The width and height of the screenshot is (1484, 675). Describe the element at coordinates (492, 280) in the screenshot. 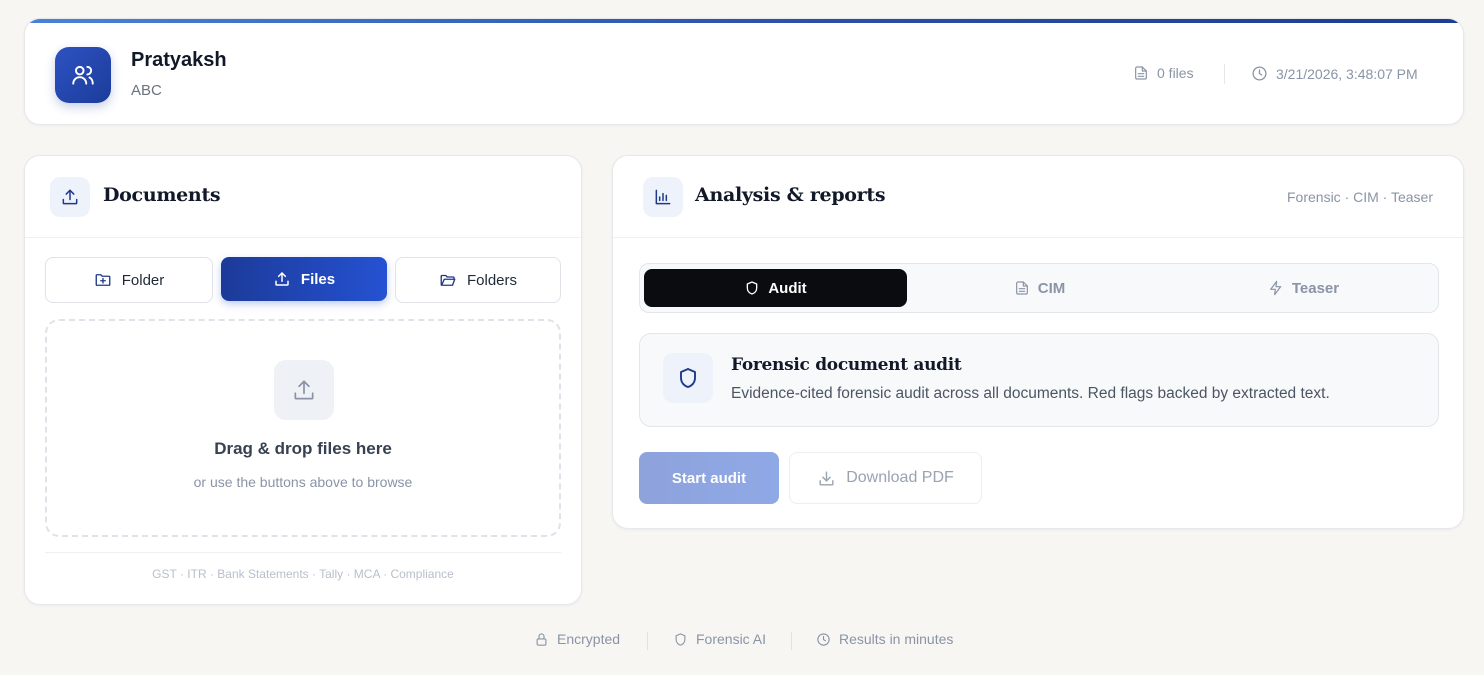

I see `upload-folders-label: Folders` at that location.